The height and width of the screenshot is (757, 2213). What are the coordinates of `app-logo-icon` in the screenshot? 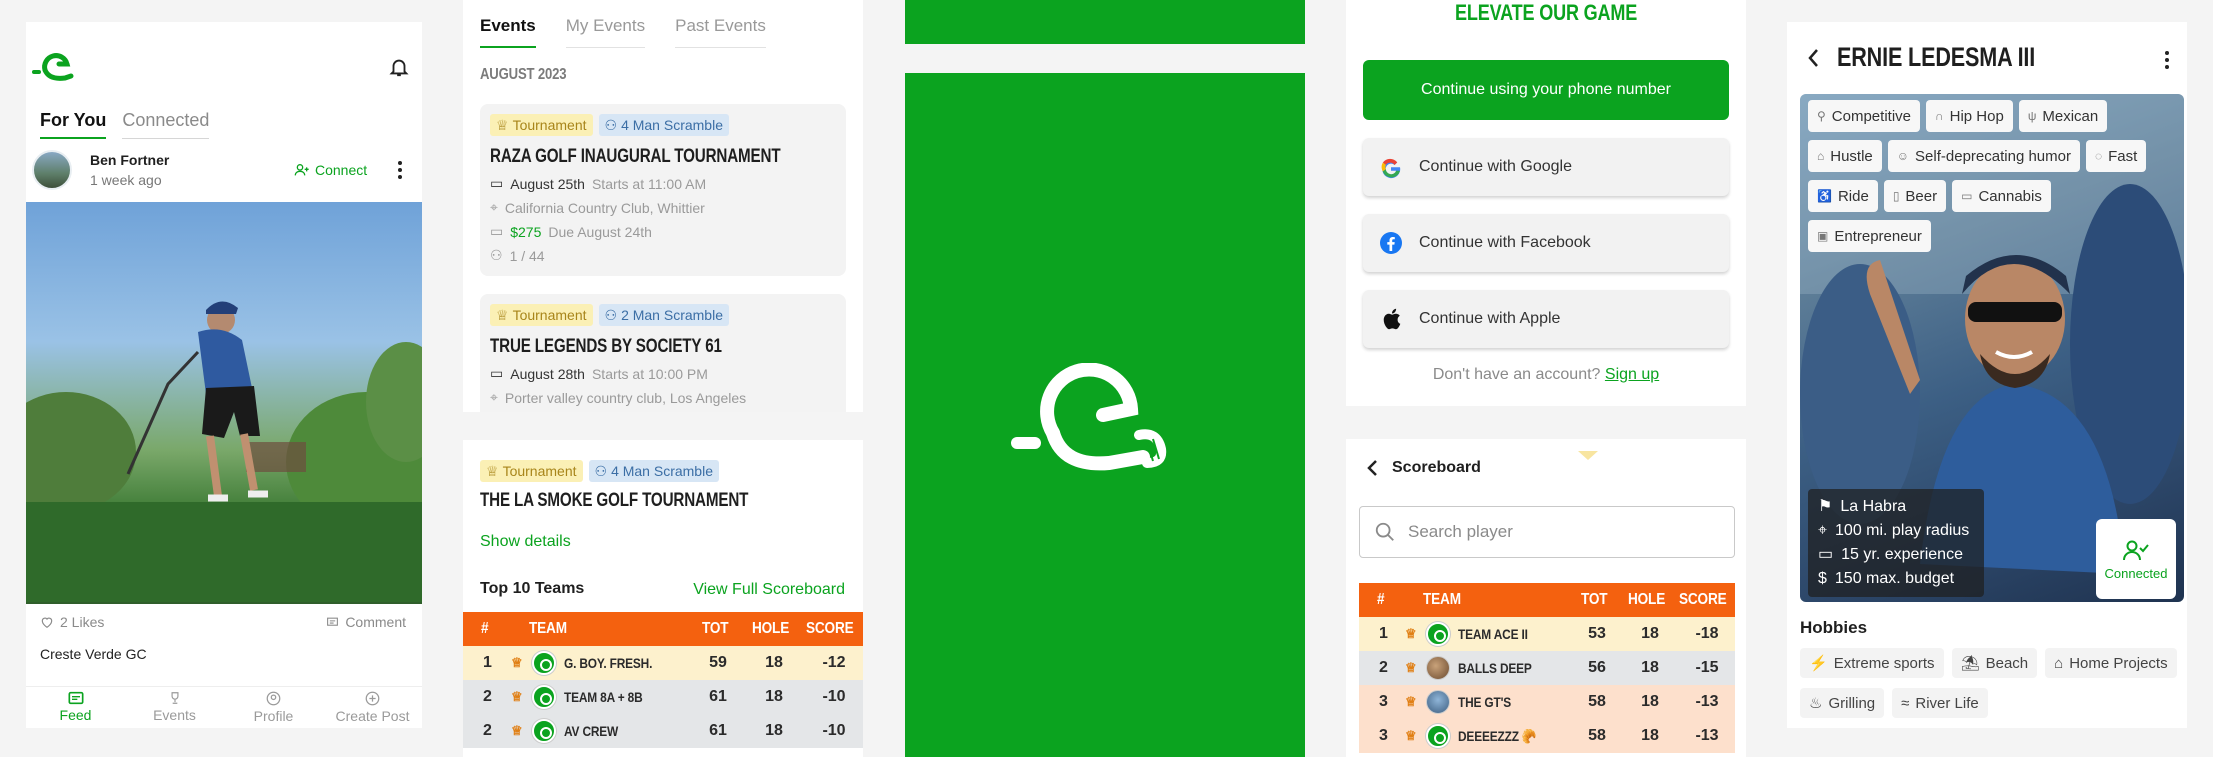 It's located at (53, 67).